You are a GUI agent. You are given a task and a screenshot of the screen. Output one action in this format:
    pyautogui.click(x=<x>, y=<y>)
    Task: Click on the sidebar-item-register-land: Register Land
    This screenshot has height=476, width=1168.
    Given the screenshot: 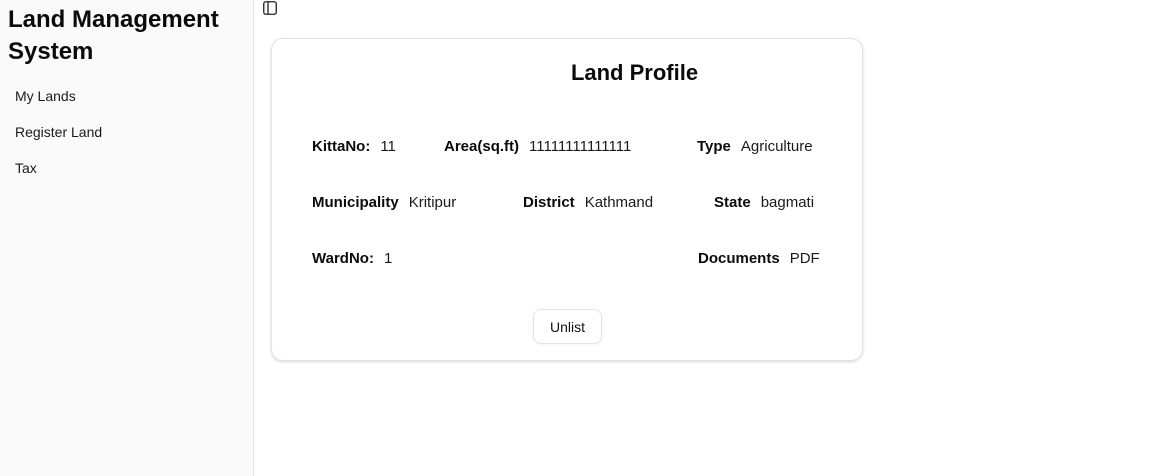 What is the action you would take?
    pyautogui.click(x=126, y=136)
    